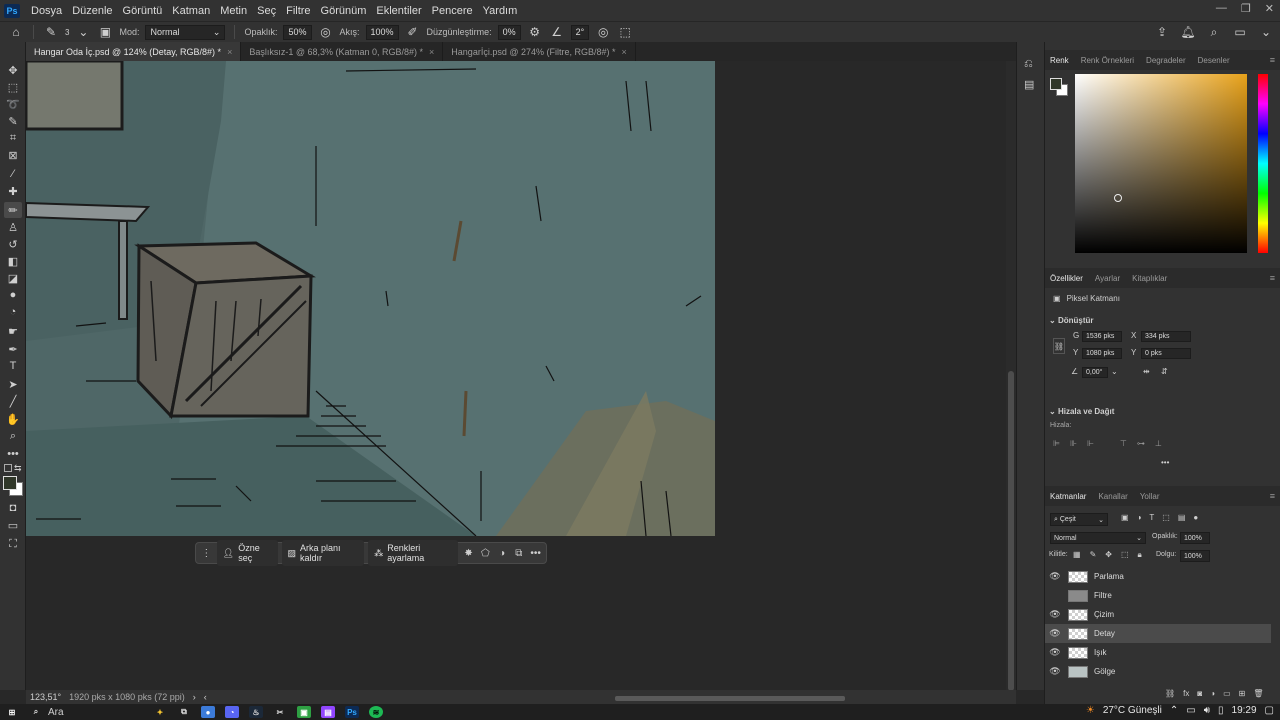  Describe the element at coordinates (46, 11) in the screenshot. I see `menu-dosya: Dosya` at that location.